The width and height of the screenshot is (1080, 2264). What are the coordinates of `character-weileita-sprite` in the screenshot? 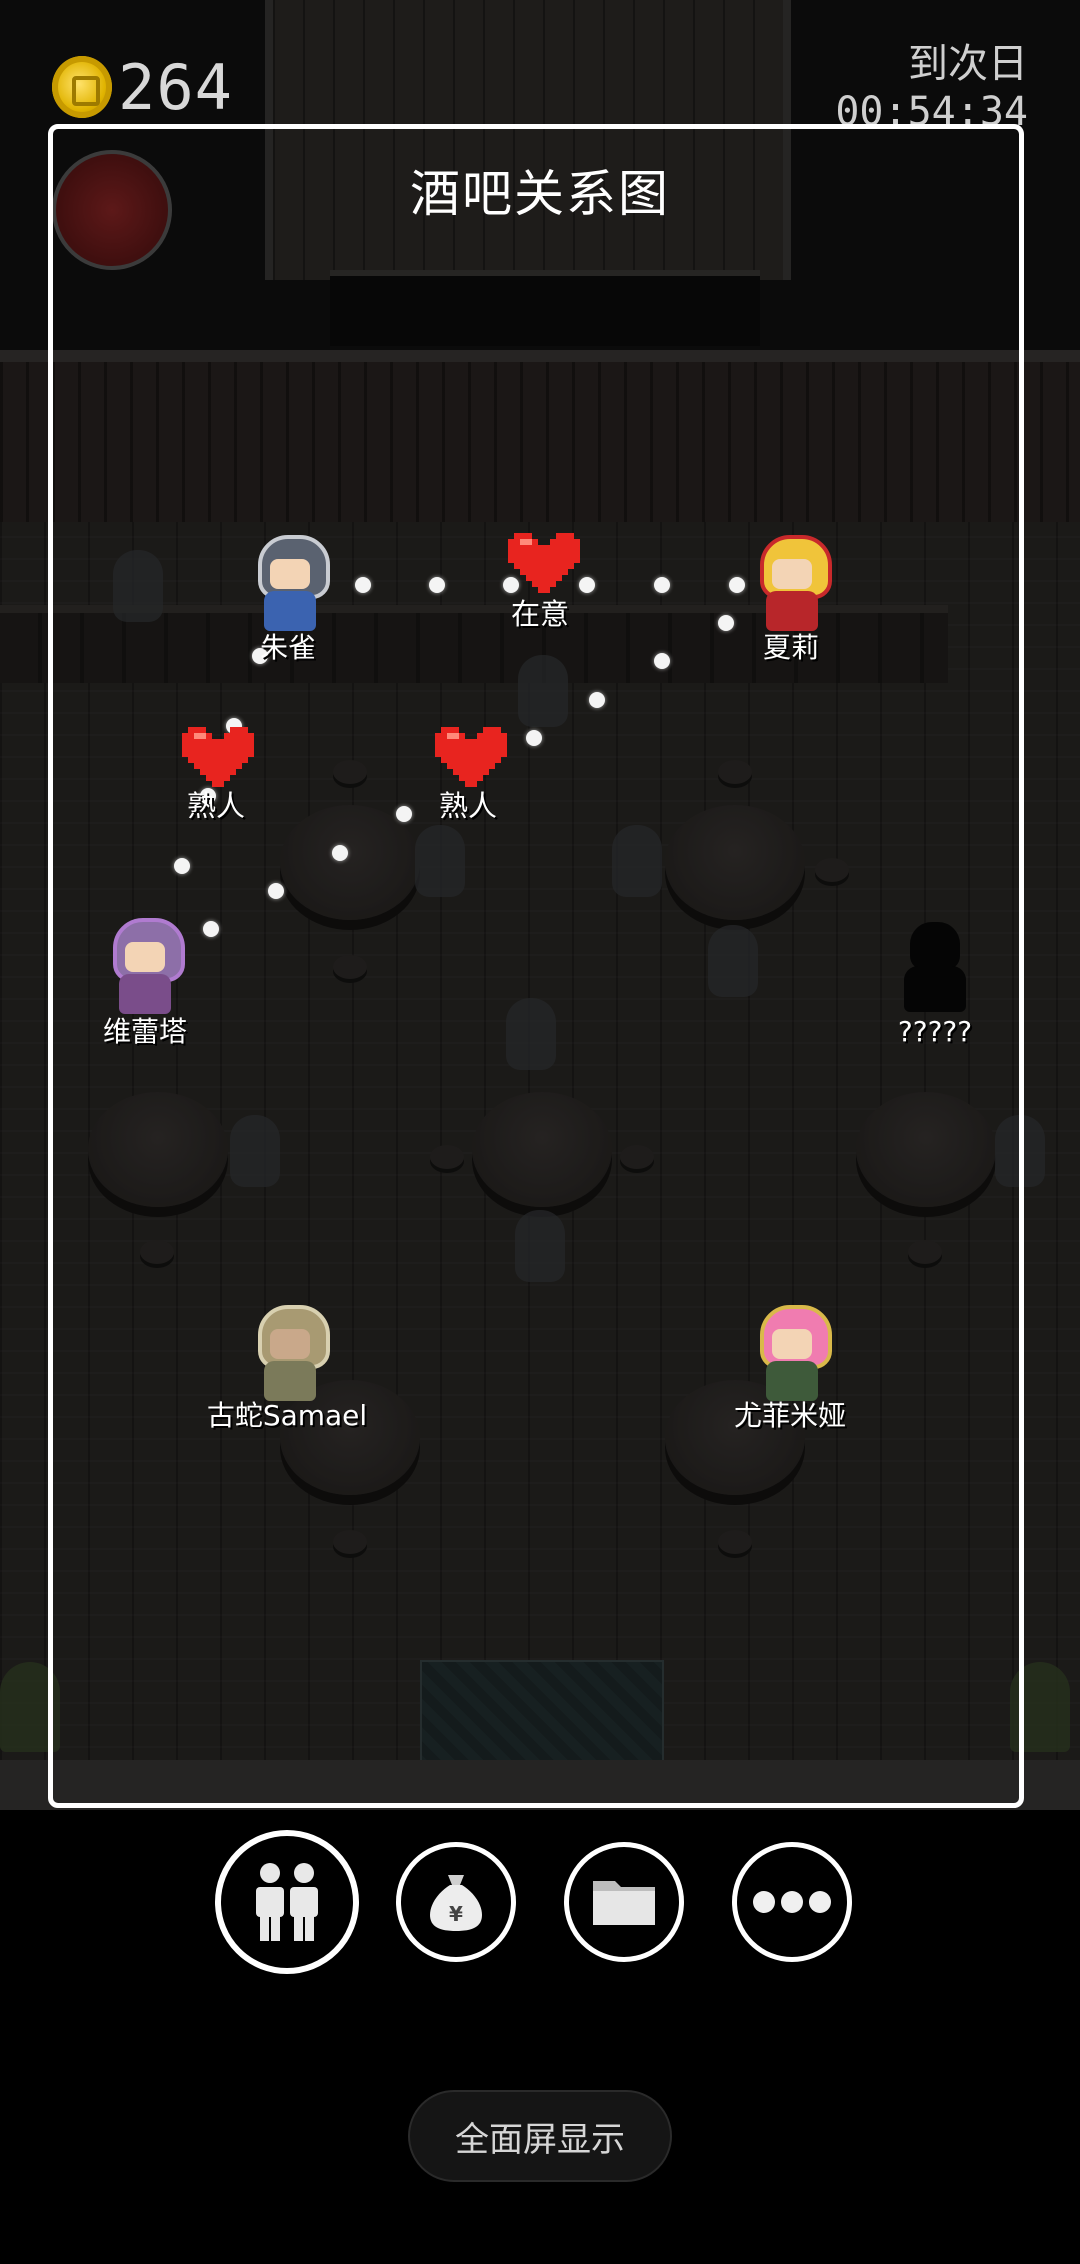 It's located at (145, 968).